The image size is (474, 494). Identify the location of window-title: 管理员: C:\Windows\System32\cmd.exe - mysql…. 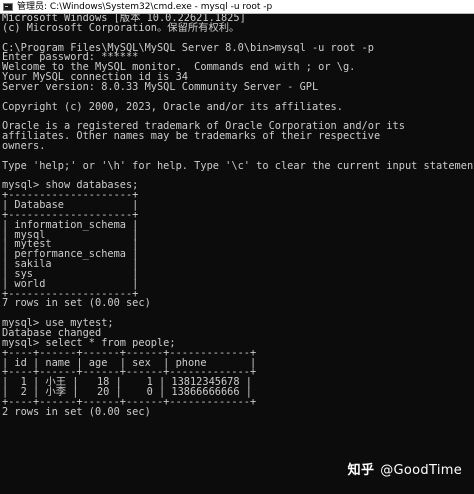
(145, 6).